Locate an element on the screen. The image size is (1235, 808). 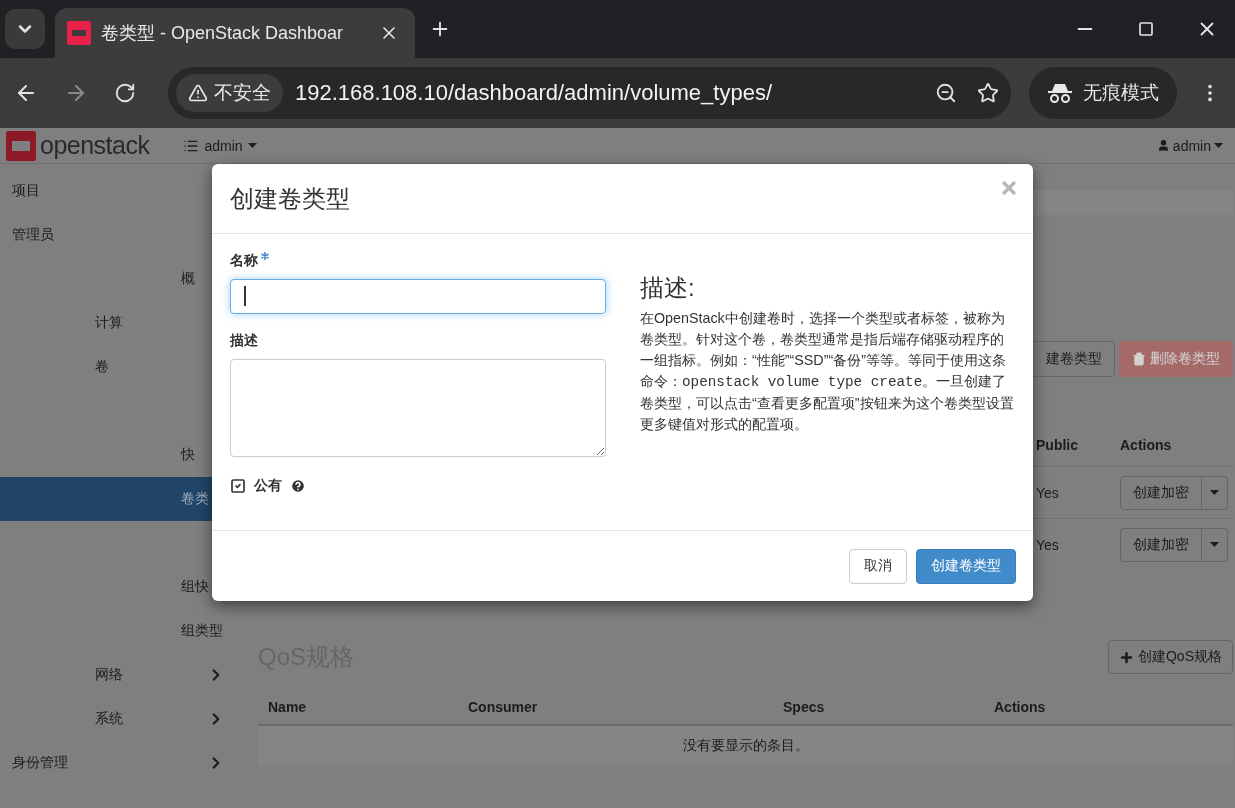
column-header: Specs is located at coordinates (804, 706).